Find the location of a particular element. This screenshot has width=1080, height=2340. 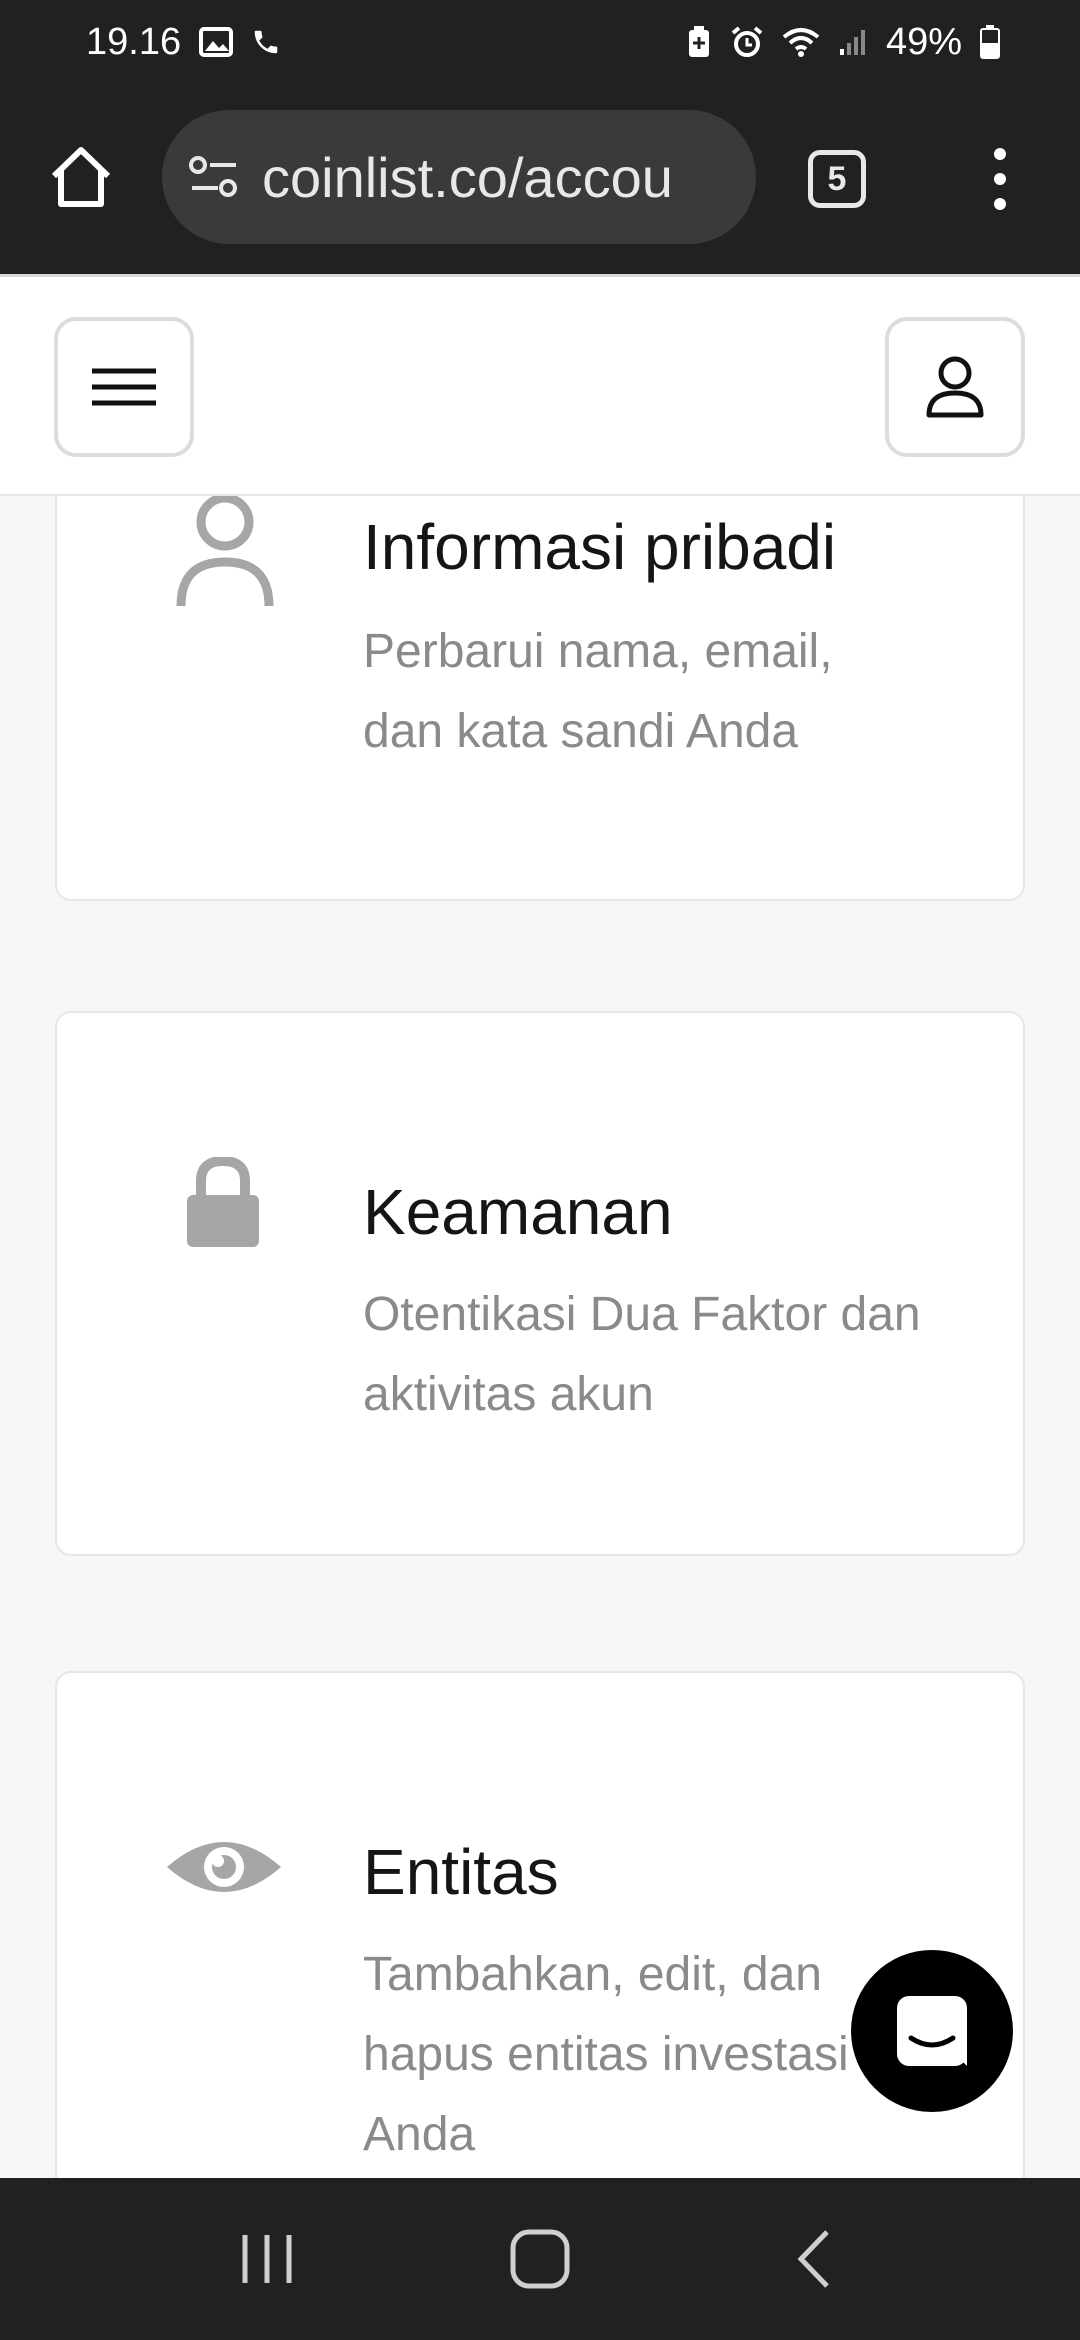

hamburger-icon is located at coordinates (124, 387).